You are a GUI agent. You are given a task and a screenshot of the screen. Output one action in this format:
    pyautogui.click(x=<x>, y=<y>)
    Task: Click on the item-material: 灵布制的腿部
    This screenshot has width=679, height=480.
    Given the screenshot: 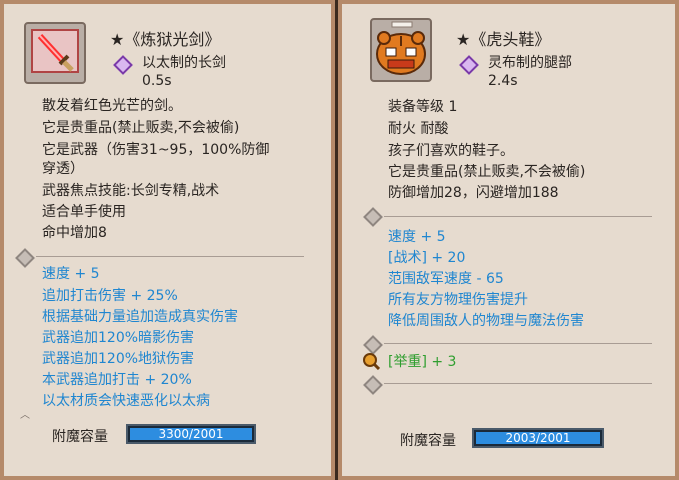 What is the action you would take?
    pyautogui.click(x=530, y=63)
    